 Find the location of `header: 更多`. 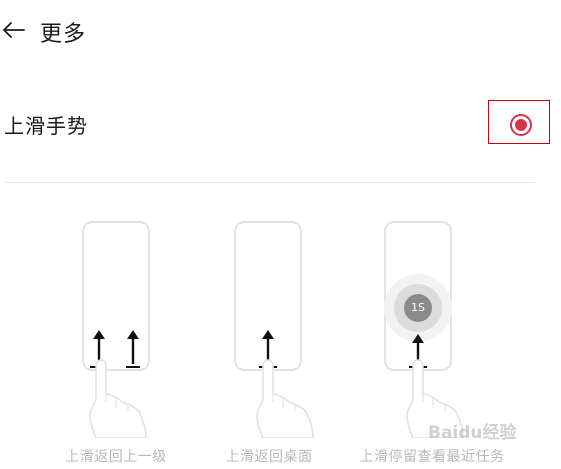

header: 更多 is located at coordinates (43, 32).